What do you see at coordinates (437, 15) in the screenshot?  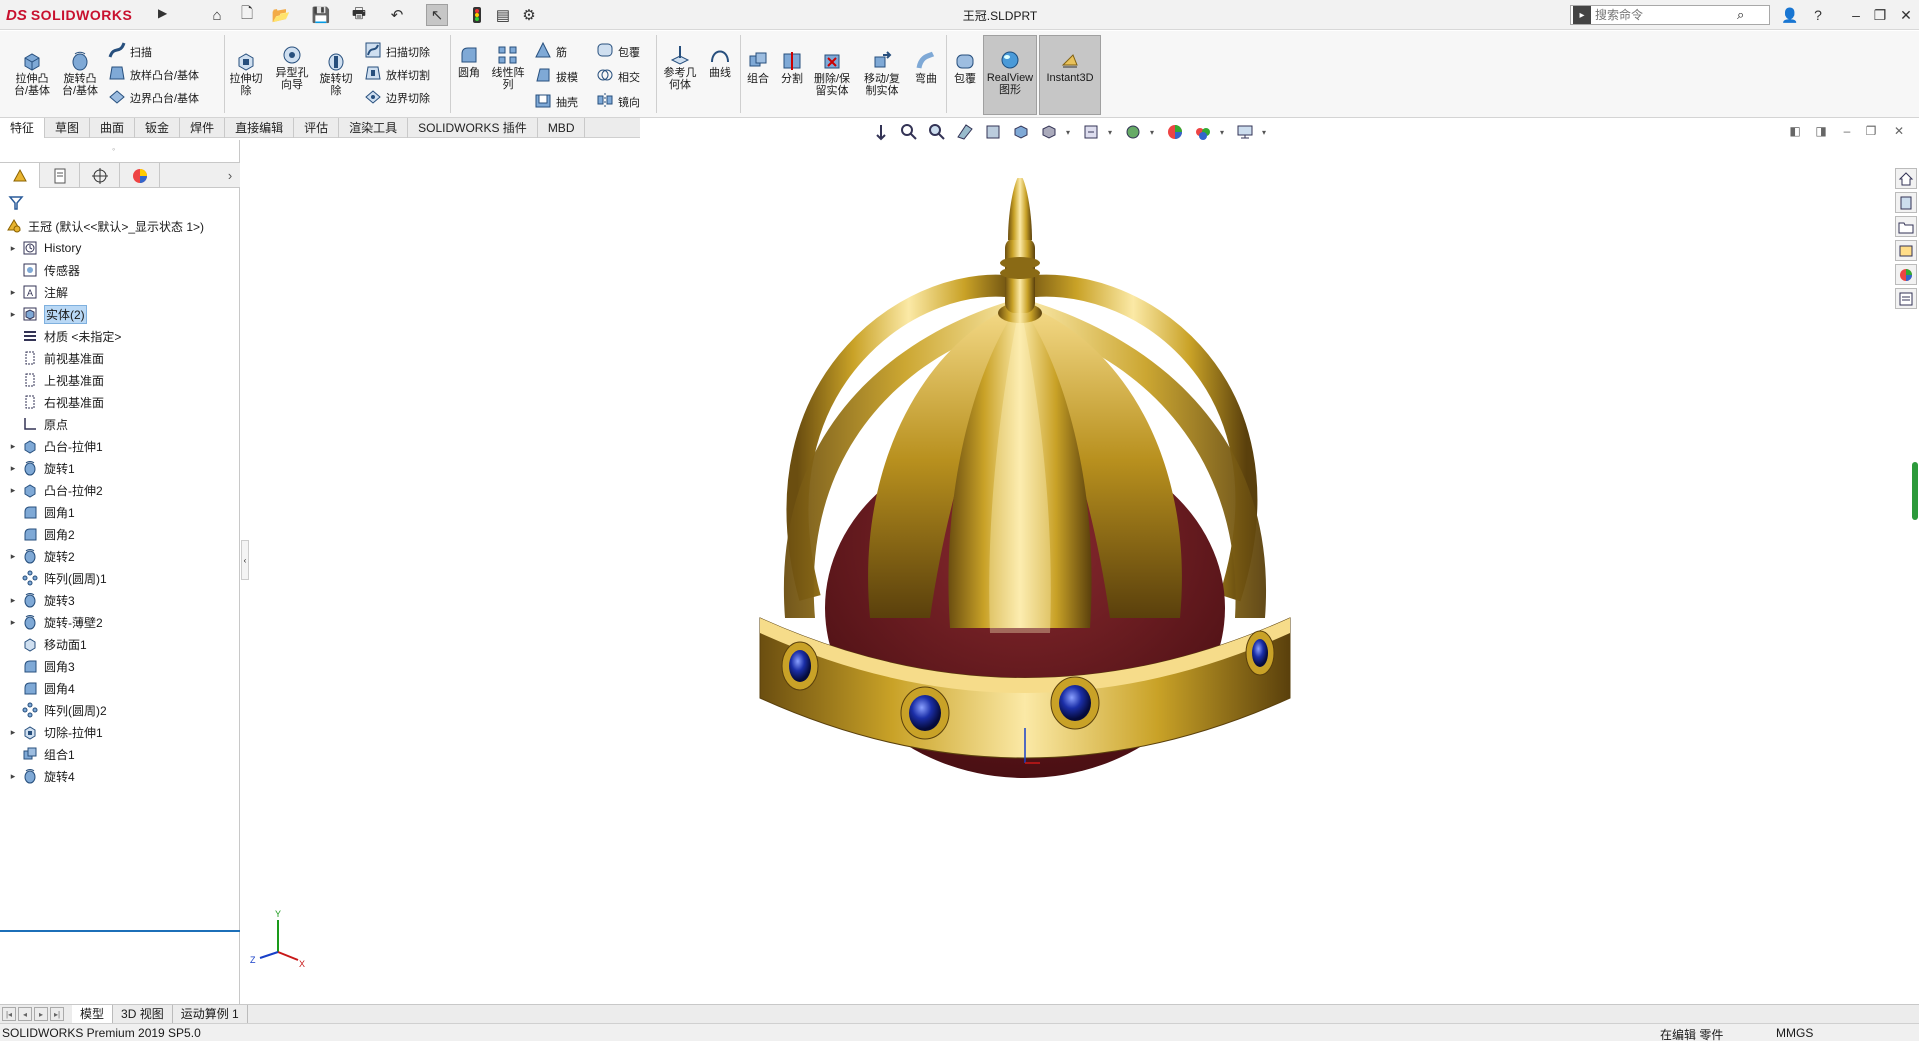 I see `select-icon: ↖` at bounding box center [437, 15].